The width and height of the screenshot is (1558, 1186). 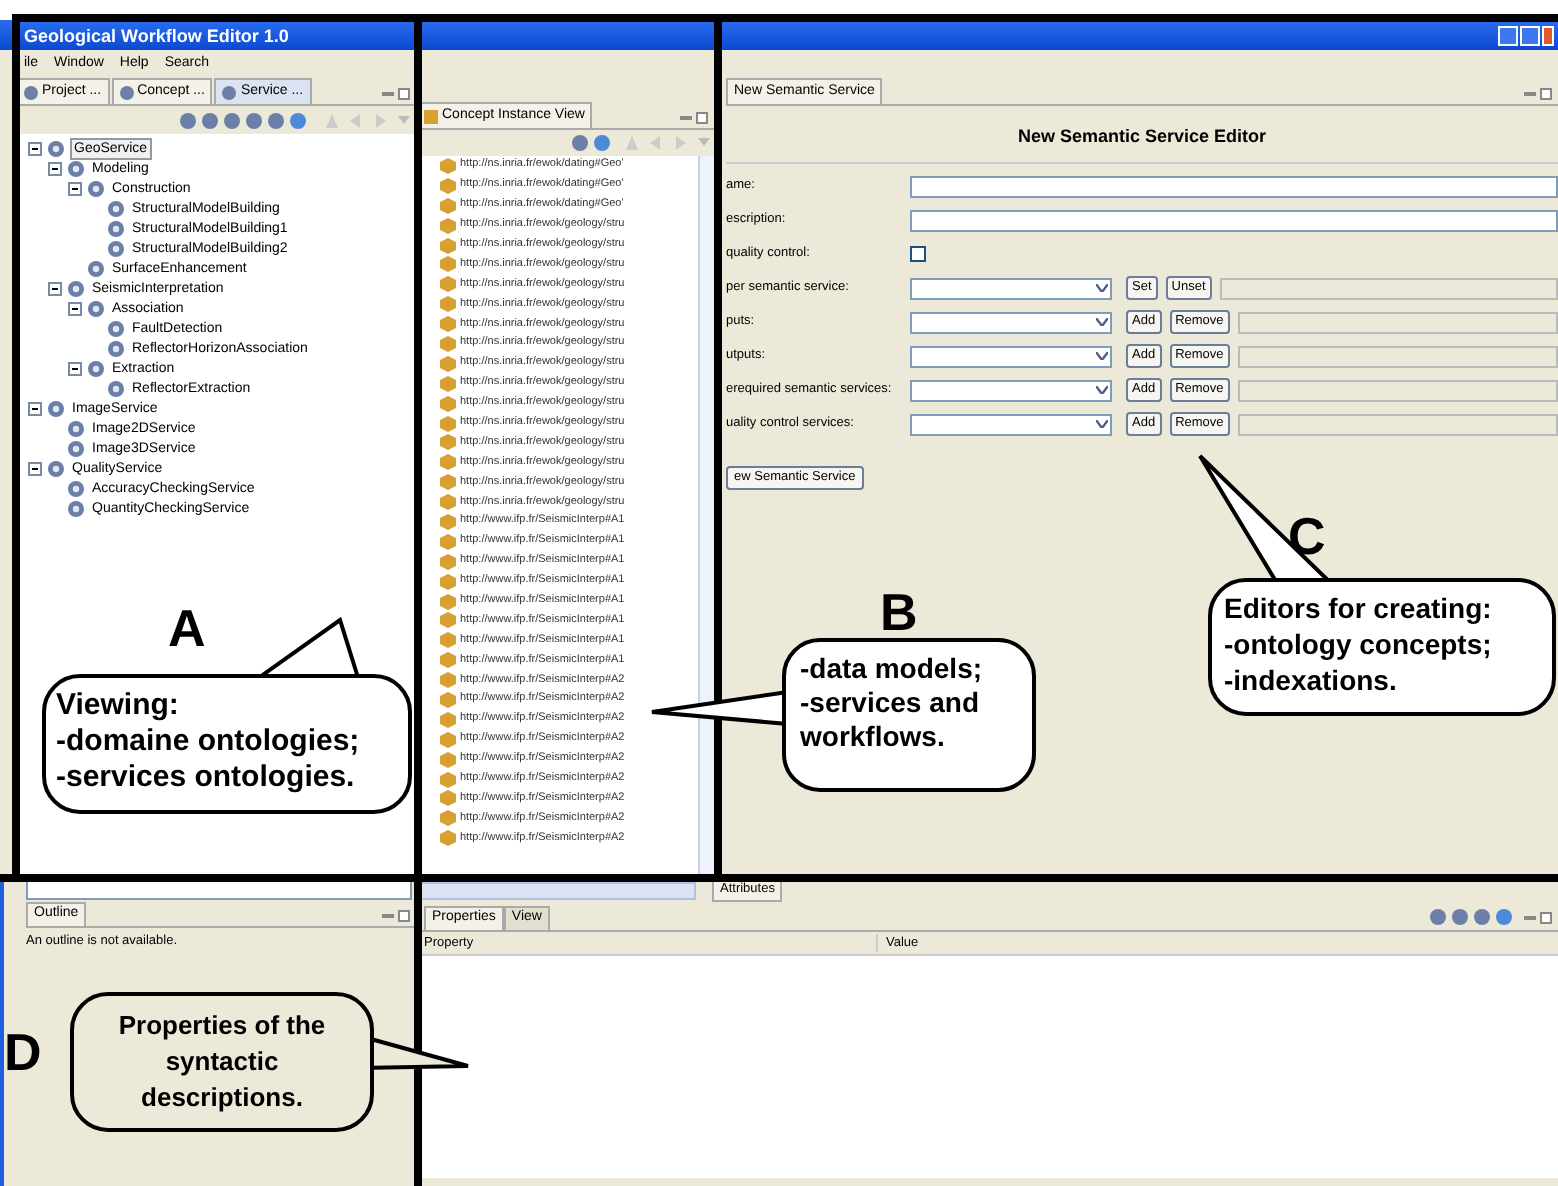 I want to click on callout-letter: D, so click(x=23, y=1052).